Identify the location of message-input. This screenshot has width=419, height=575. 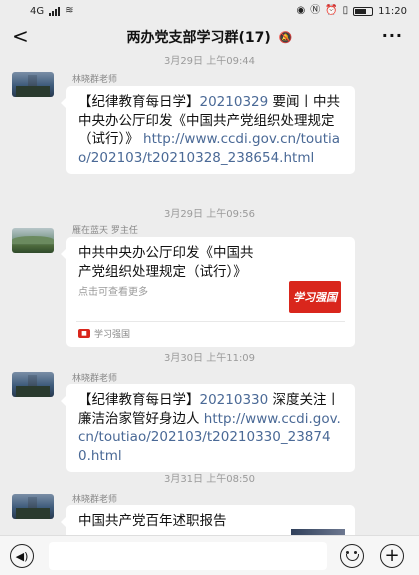
(188, 556).